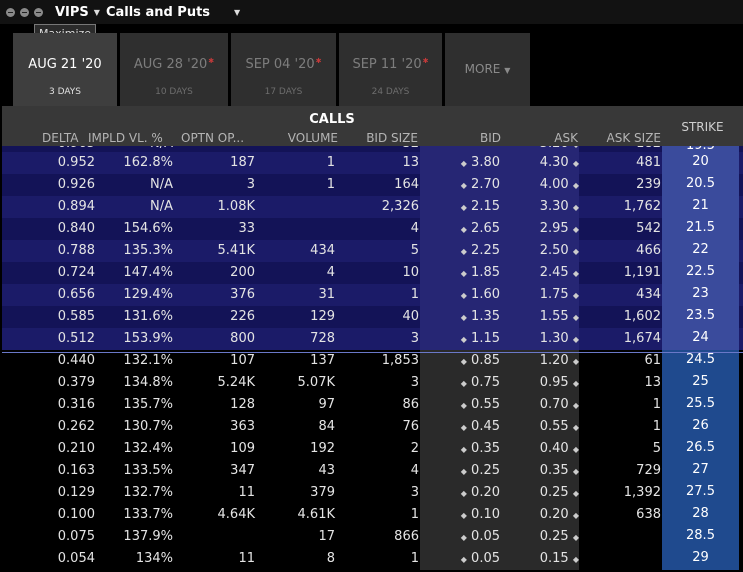 The height and width of the screenshot is (572, 743). Describe the element at coordinates (372, 317) in the screenshot. I see `table-row: 0.585 131.6% 226 129 40 ◆ 1.35 1.55 ◆ 1,602 23.5` at that location.